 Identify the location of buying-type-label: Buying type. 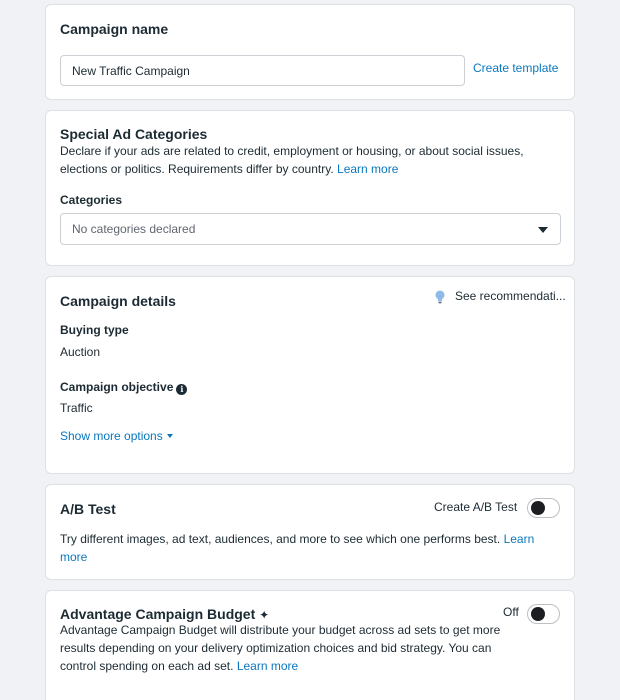
(94, 330).